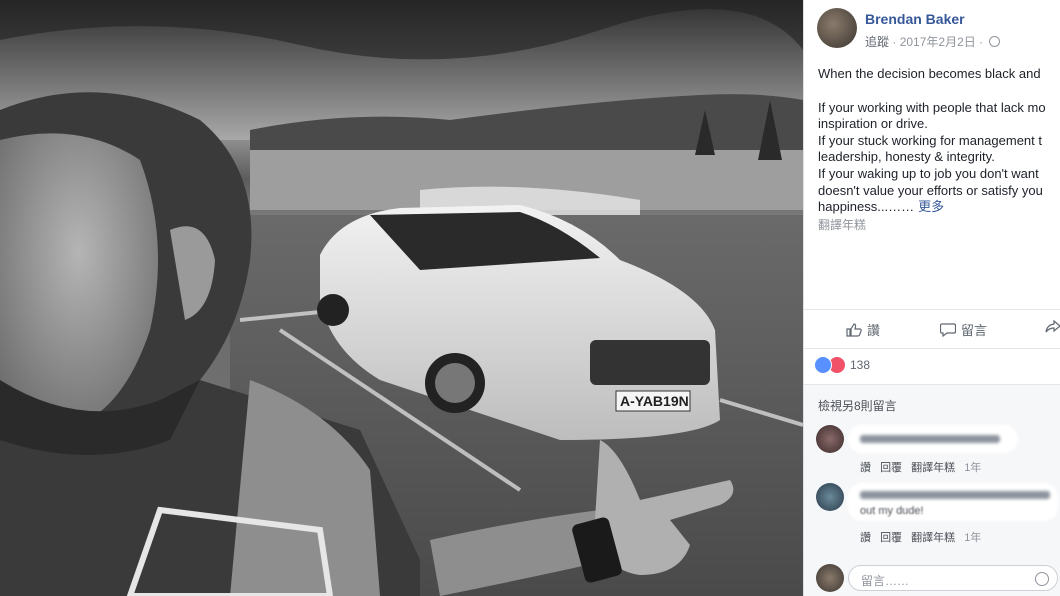 The width and height of the screenshot is (1060, 596). I want to click on share-icon, so click(1052, 326).